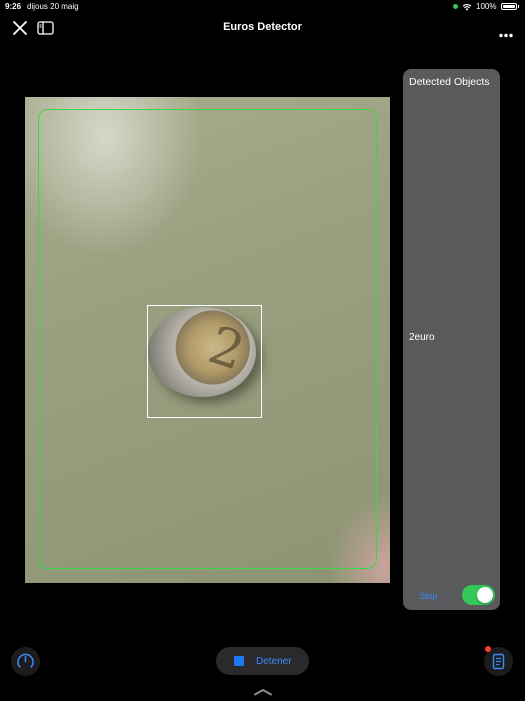  What do you see at coordinates (456, 6) in the screenshot?
I see `camera-in-use-icon` at bounding box center [456, 6].